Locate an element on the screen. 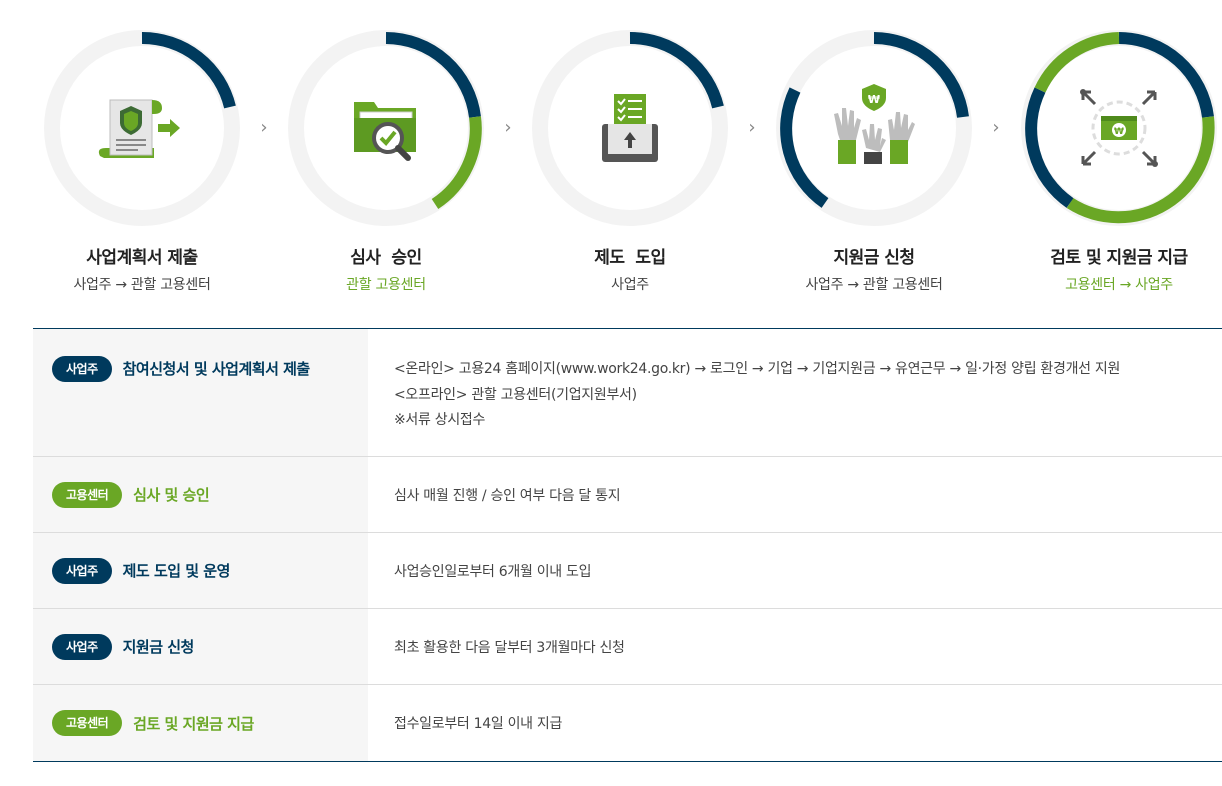 This screenshot has height=786, width=1222. raised-hands-won-icon: ₩ is located at coordinates (874, 124).